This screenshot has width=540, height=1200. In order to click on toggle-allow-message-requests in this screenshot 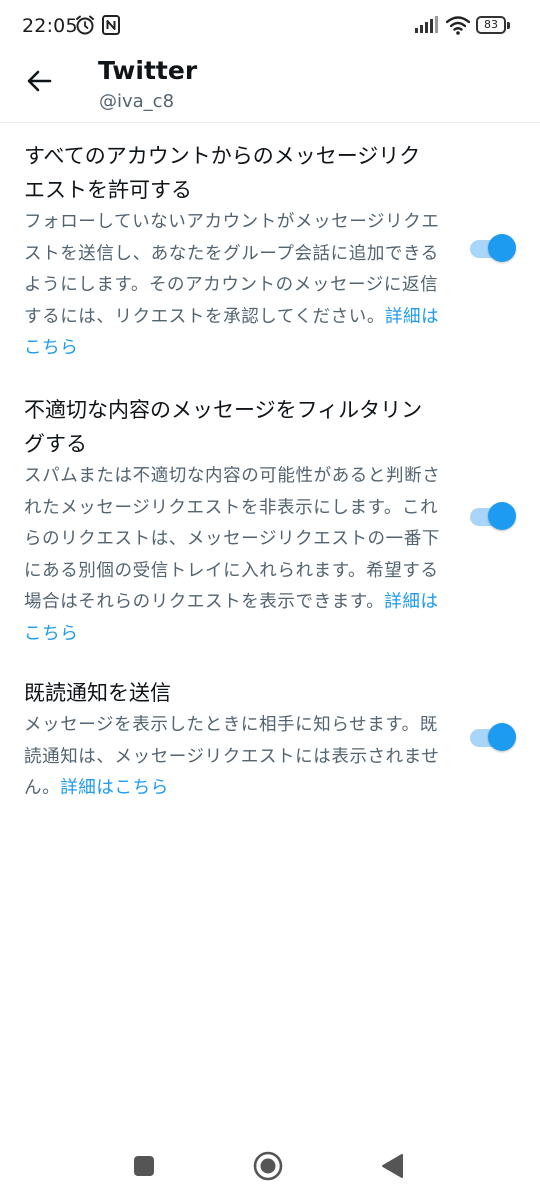, I will do `click(493, 249)`.